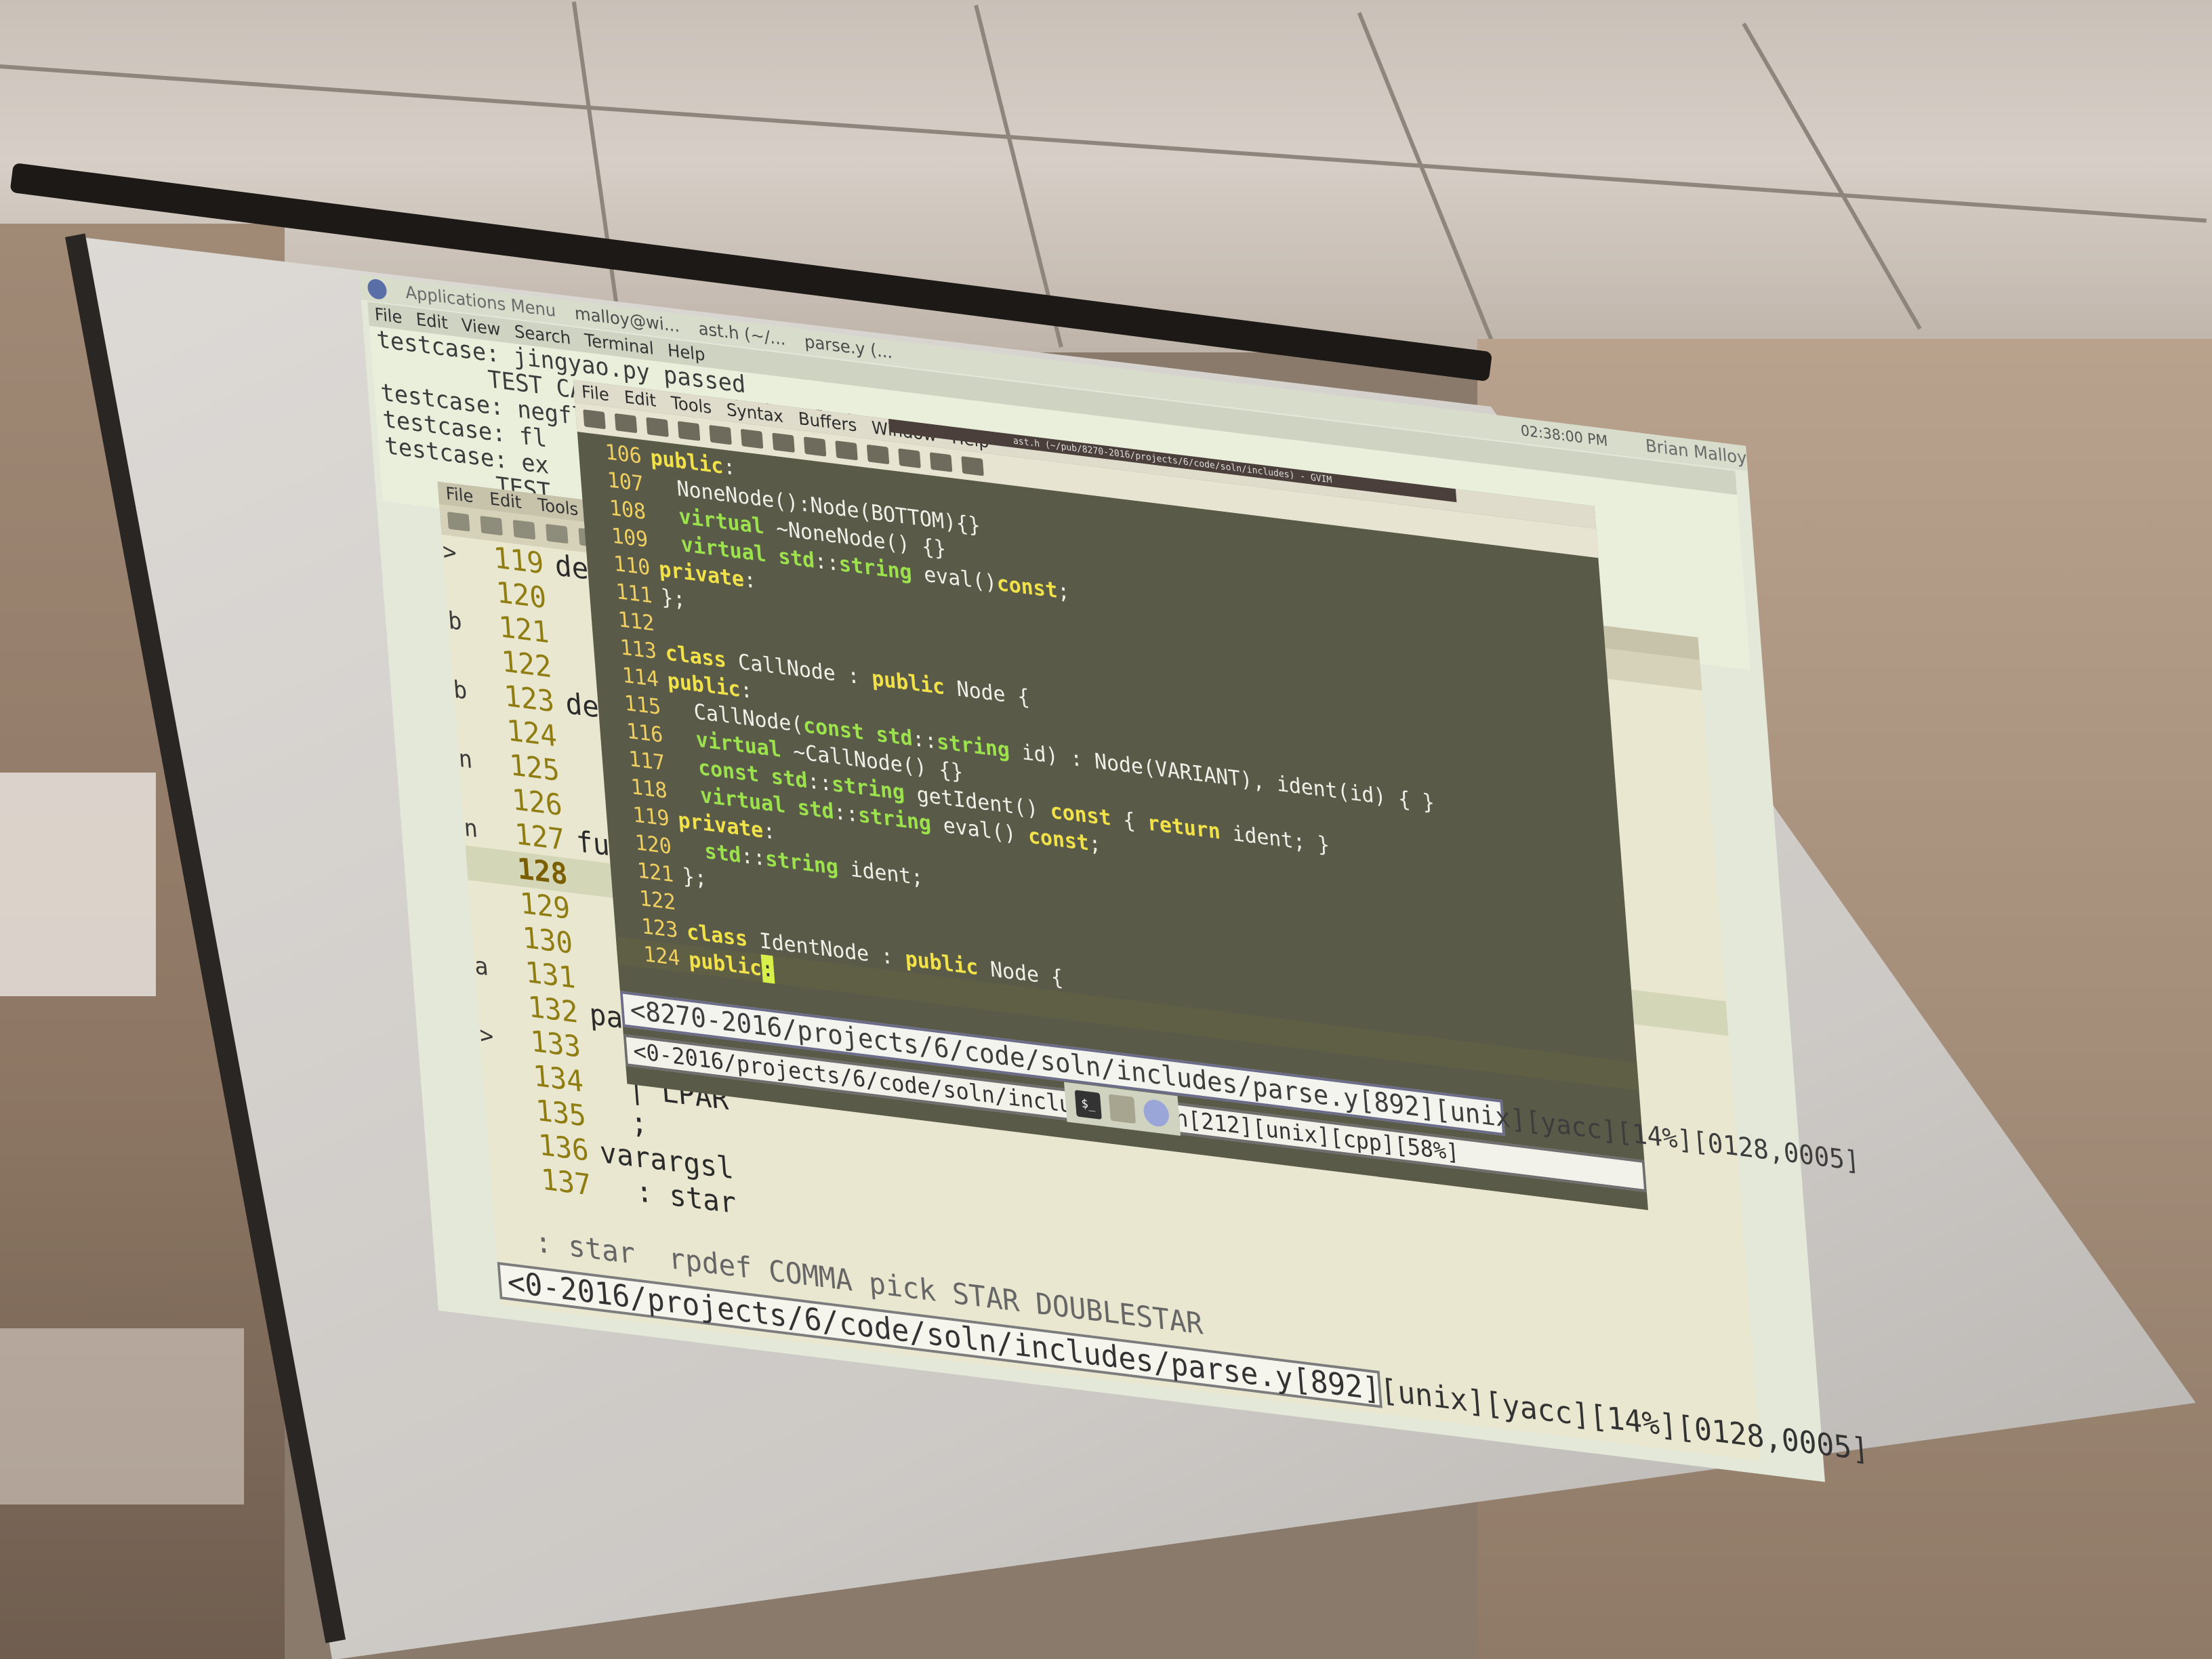 This screenshot has height=1659, width=2212. What do you see at coordinates (481, 966) in the screenshot?
I see `gutter-mark: a` at bounding box center [481, 966].